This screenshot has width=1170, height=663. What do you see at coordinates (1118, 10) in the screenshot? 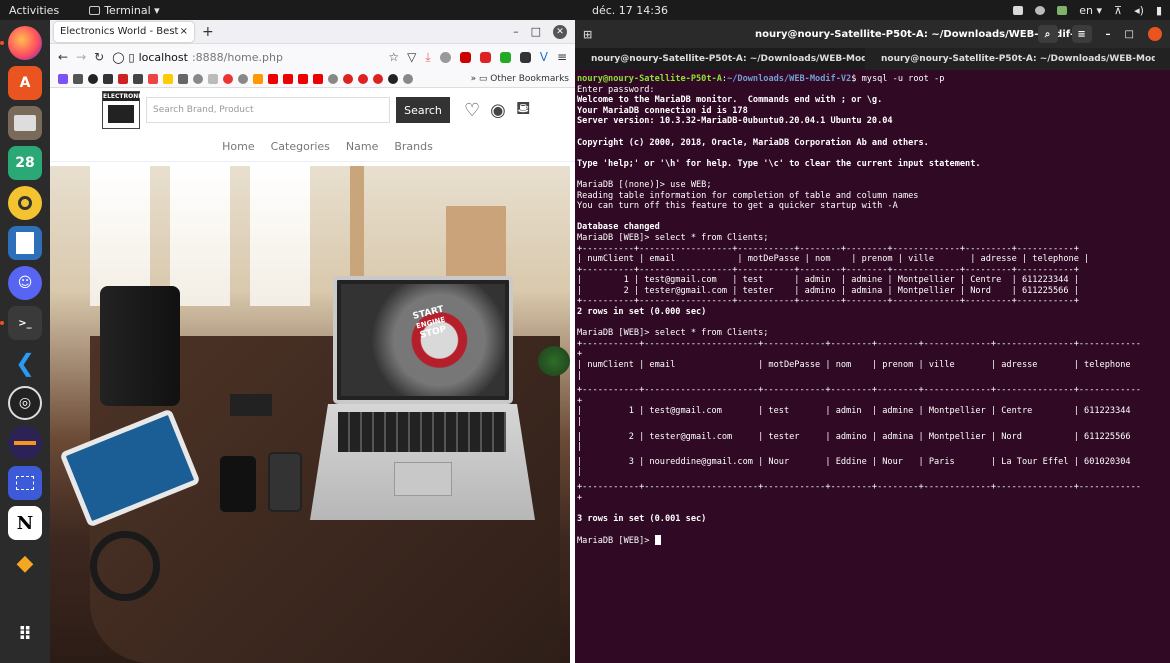
I see `network-icon: ⊼` at bounding box center [1118, 10].